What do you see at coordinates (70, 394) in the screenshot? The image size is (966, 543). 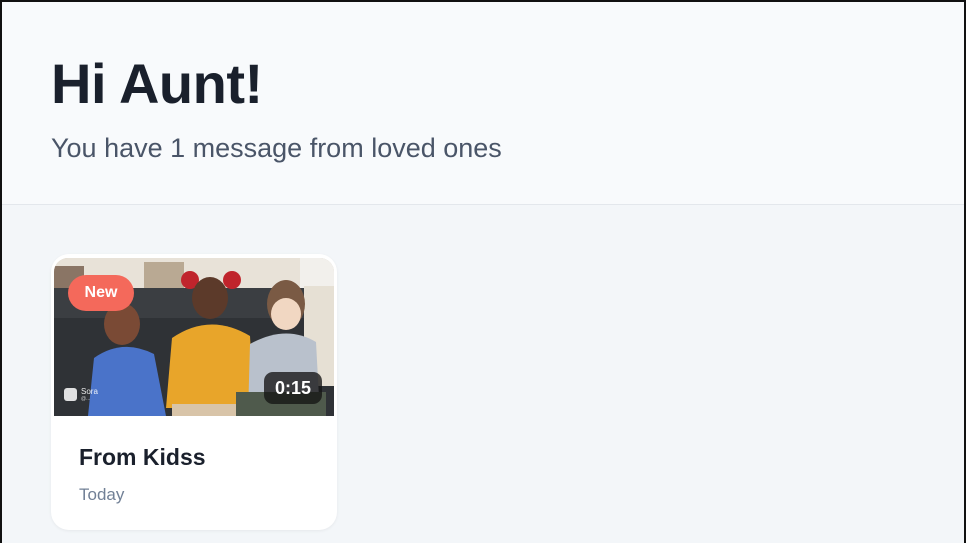 I see `sora-logo-icon` at bounding box center [70, 394].